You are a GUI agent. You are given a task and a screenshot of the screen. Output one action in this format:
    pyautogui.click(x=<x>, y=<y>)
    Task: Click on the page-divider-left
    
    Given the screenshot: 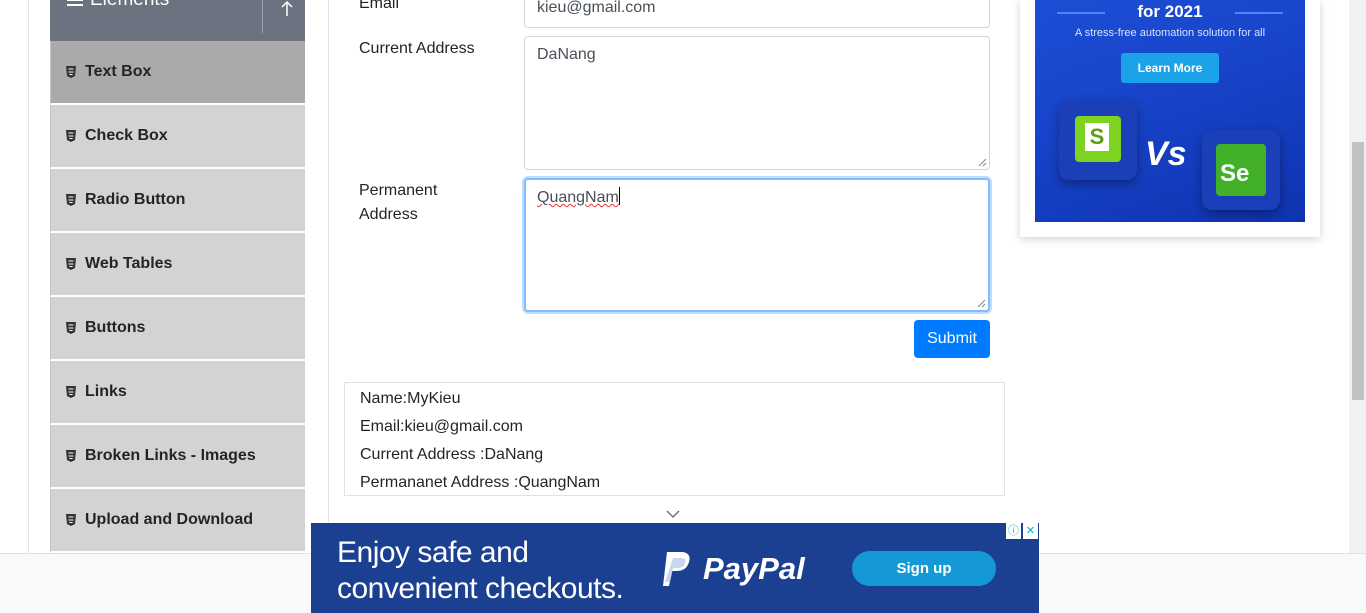 What is the action you would take?
    pyautogui.click(x=28, y=276)
    